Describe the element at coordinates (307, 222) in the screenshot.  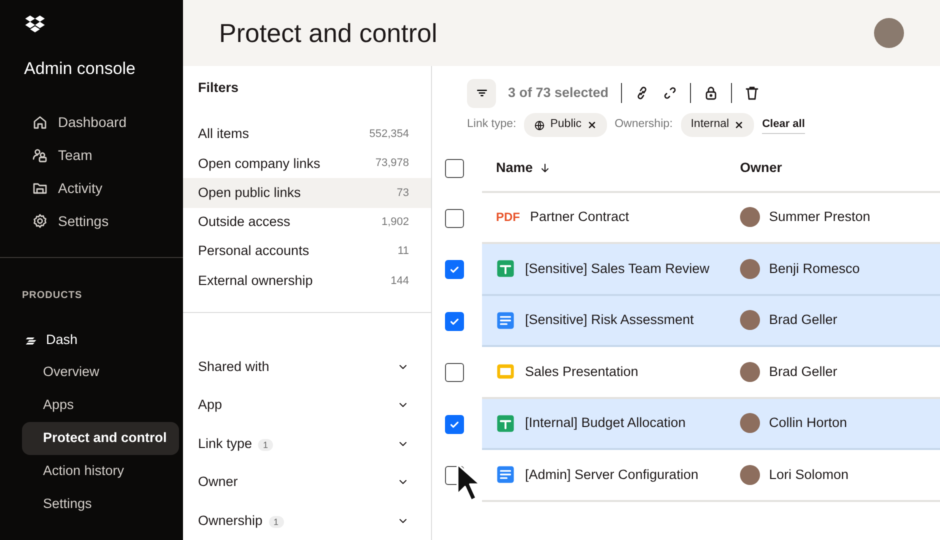
I see `filter-item: Outside access 1,902` at that location.